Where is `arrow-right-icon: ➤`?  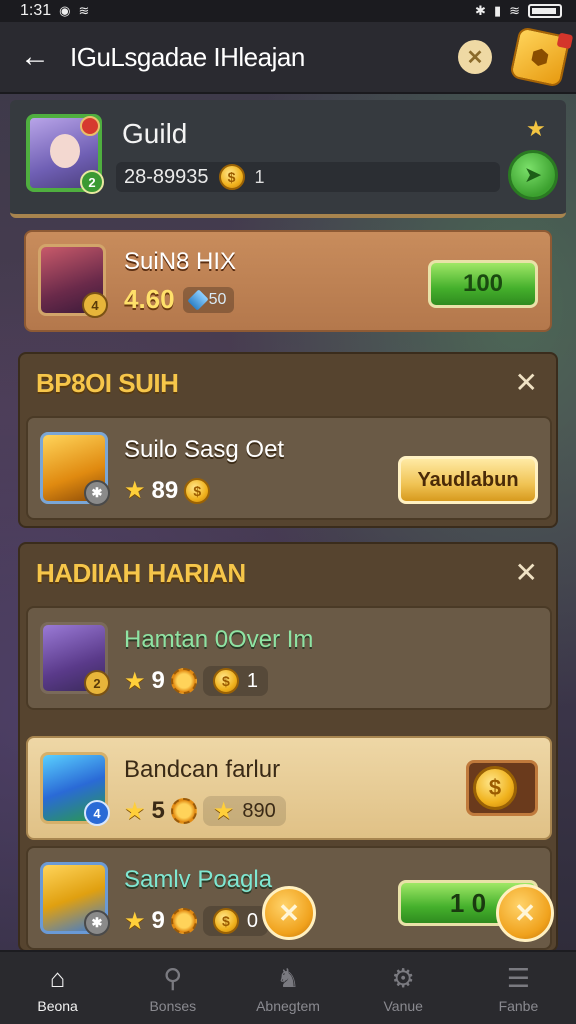
arrow-right-icon: ➤ is located at coordinates (533, 174).